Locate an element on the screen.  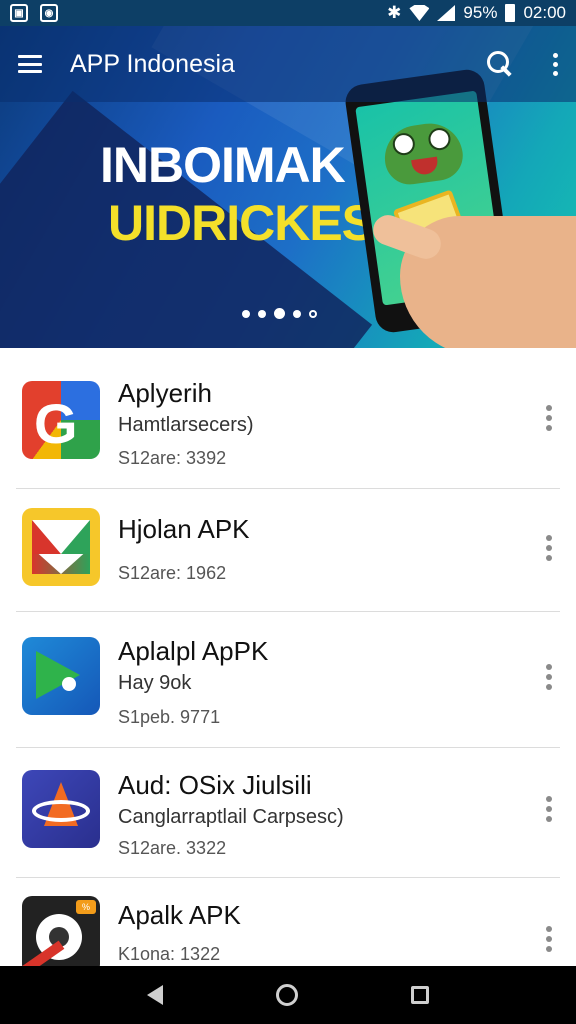
app-bar: APP Indonesia is located at coordinates (288, 64).